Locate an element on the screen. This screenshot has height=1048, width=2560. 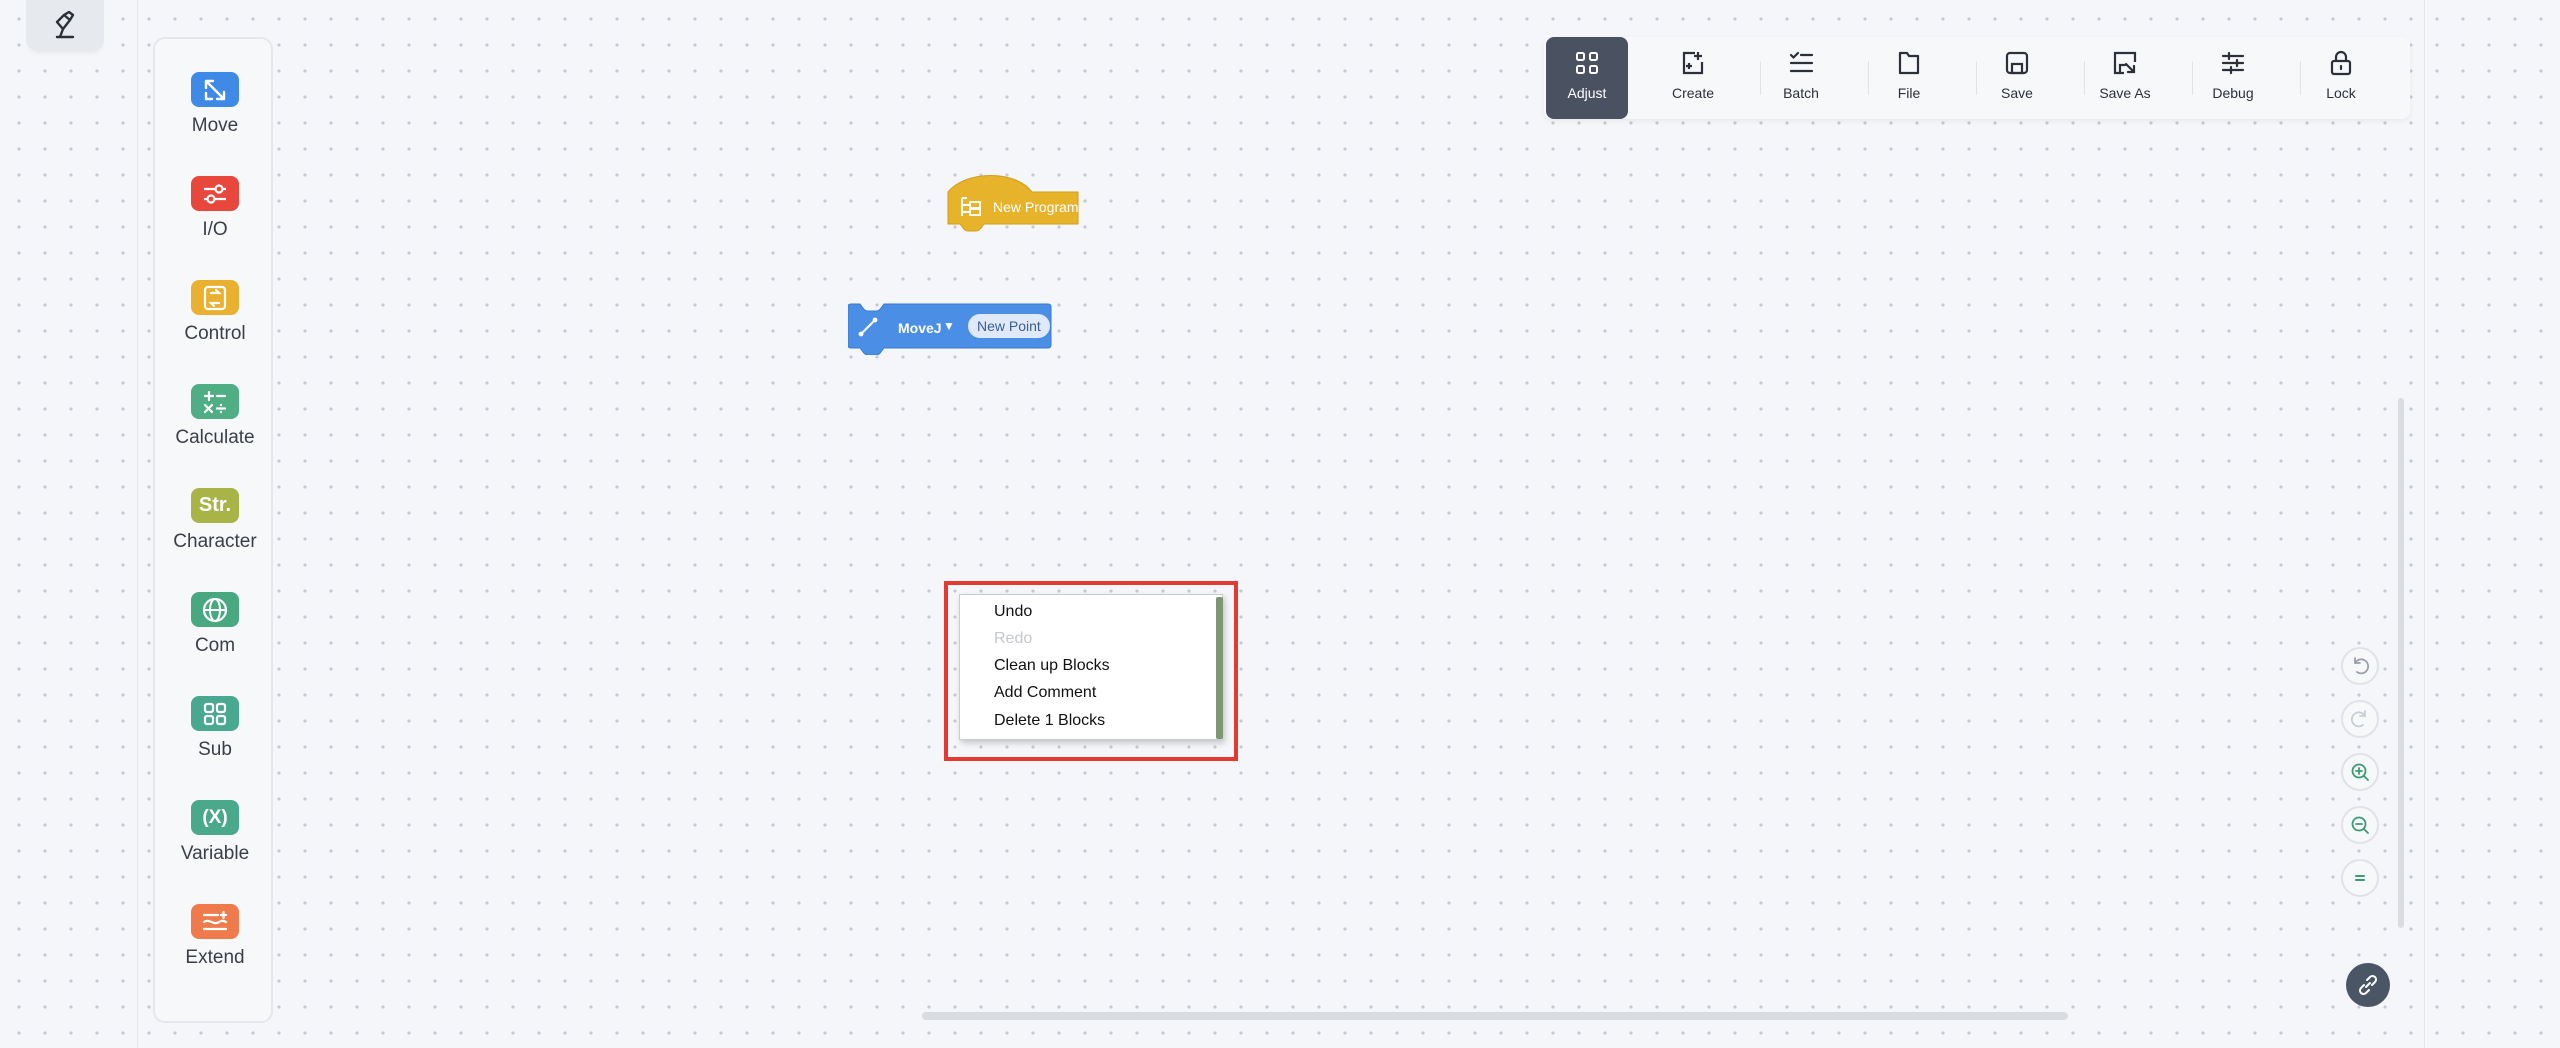
zoom-in-button is located at coordinates (2360, 772).